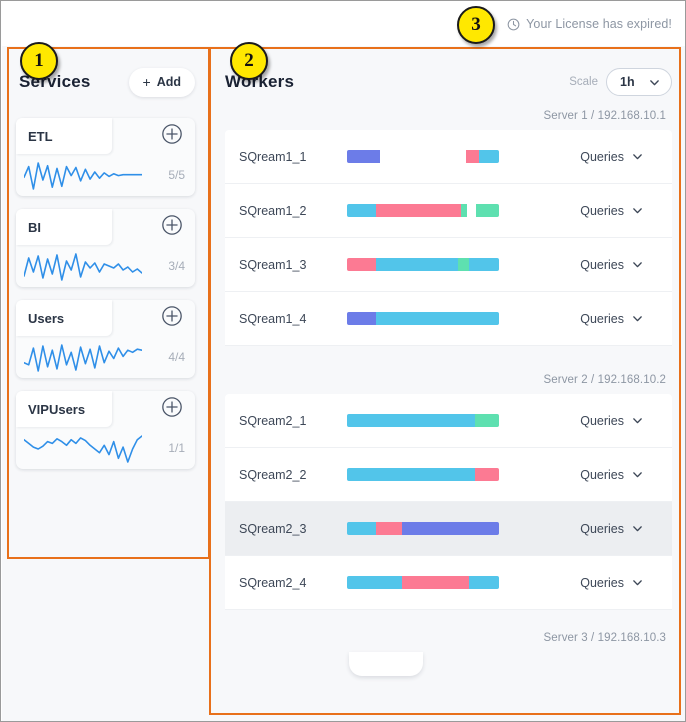  What do you see at coordinates (448, 529) in the screenshot?
I see `worker-row: SQream2_3 Queries` at bounding box center [448, 529].